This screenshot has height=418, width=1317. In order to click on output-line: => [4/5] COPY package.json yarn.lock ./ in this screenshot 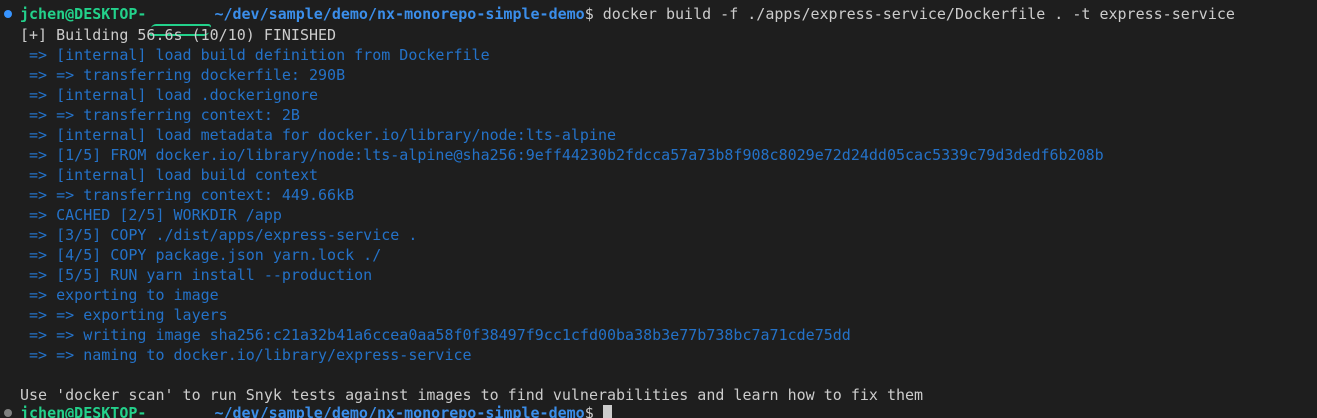, I will do `click(201, 255)`.